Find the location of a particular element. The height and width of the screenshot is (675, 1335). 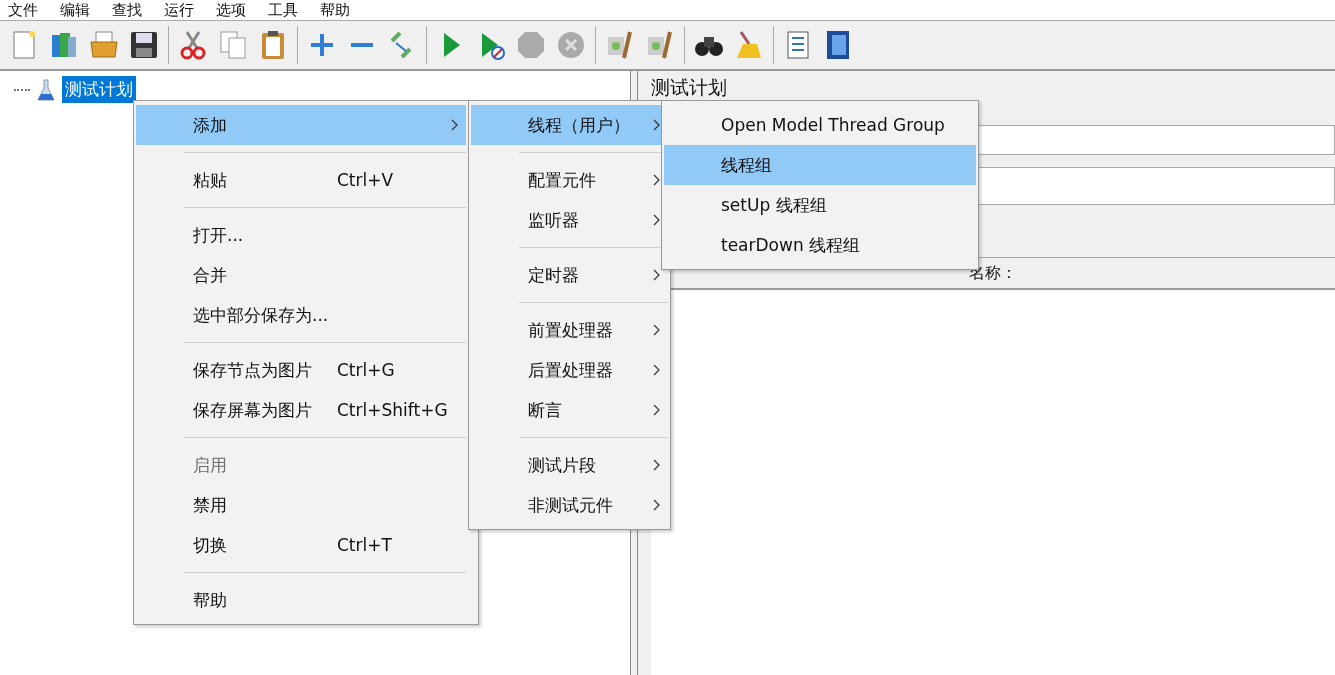

flask-icon is located at coordinates (46, 89).